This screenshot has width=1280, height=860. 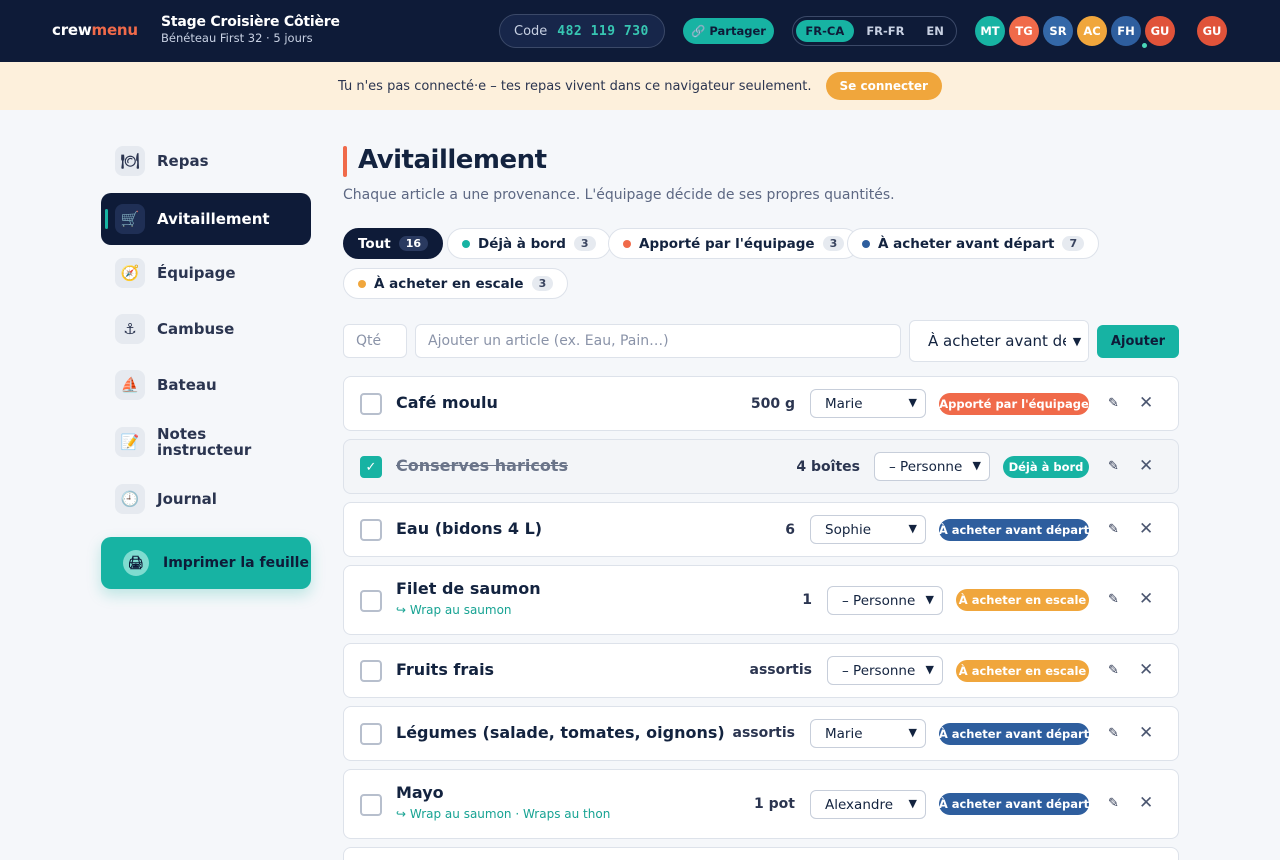 What do you see at coordinates (529, 243) in the screenshot?
I see `filter-deja-a-bord: Déjà à bord 3` at bounding box center [529, 243].